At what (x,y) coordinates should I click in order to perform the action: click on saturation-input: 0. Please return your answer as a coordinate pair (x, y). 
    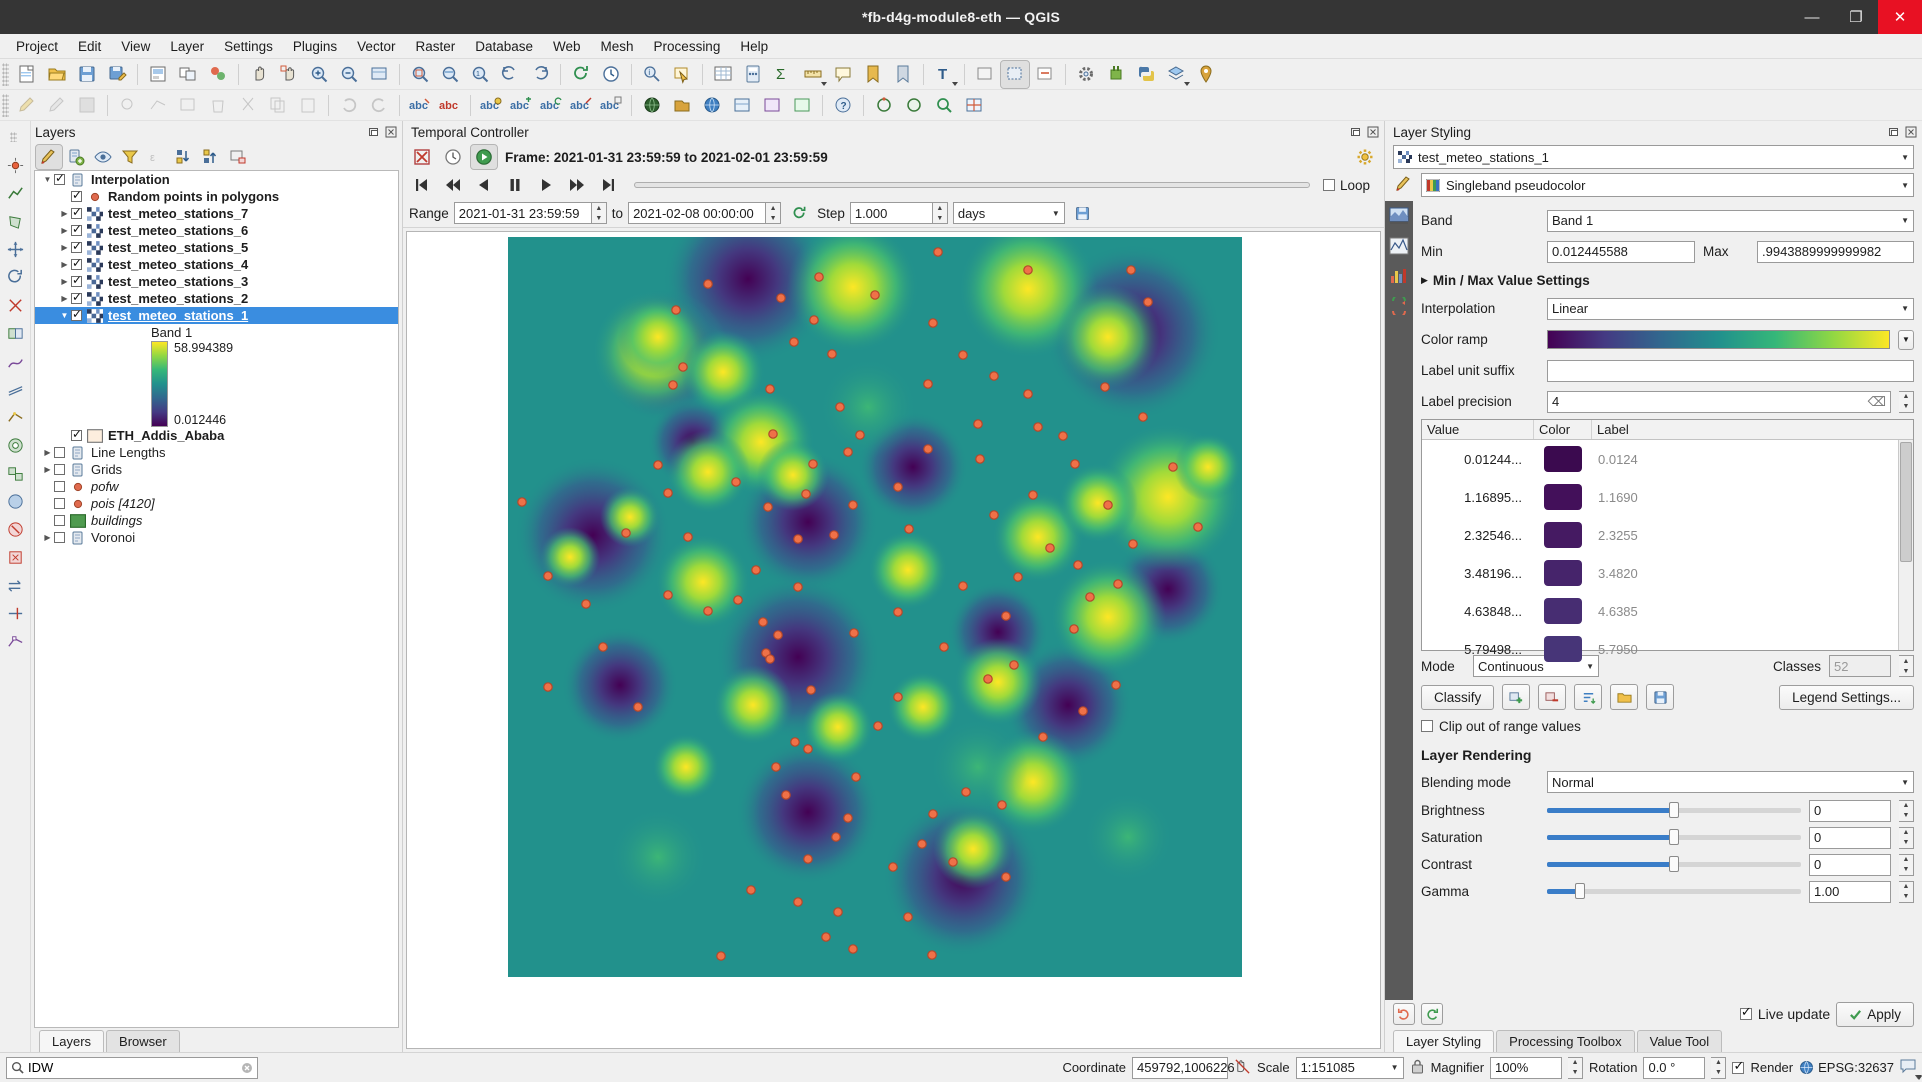
    Looking at the image, I should click on (1850, 837).